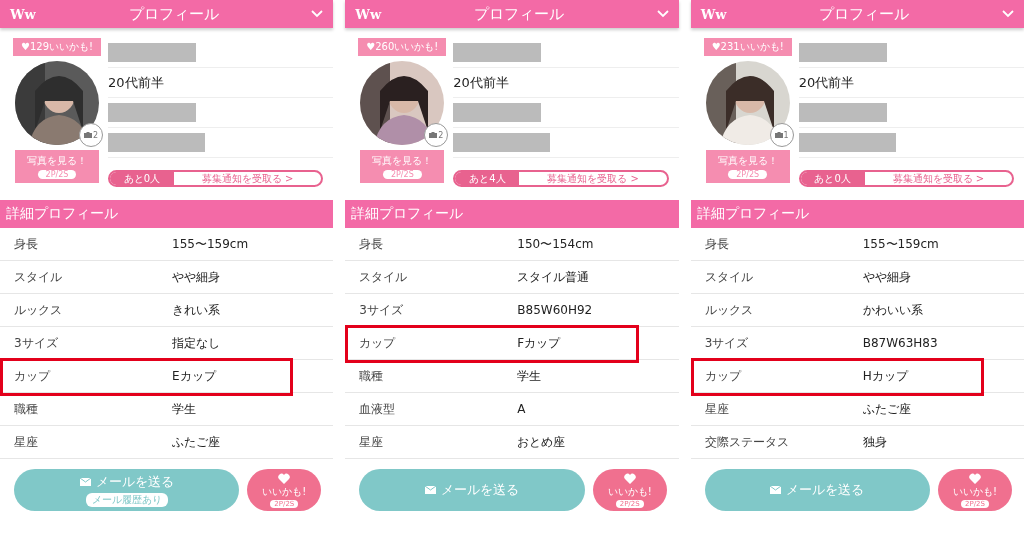 This screenshot has height=539, width=1024. I want to click on field-value: A, so click(521, 409).